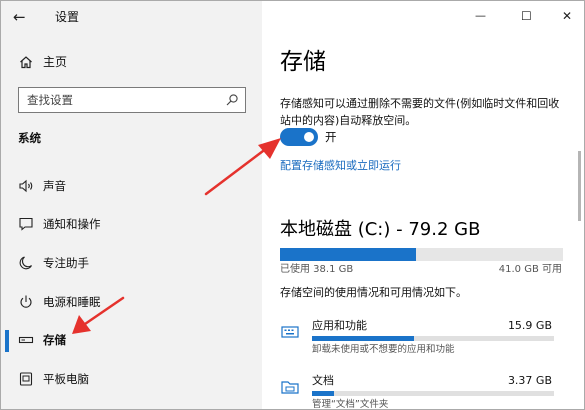  What do you see at coordinates (531, 17) in the screenshot?
I see `maximize-button: ☐` at bounding box center [531, 17].